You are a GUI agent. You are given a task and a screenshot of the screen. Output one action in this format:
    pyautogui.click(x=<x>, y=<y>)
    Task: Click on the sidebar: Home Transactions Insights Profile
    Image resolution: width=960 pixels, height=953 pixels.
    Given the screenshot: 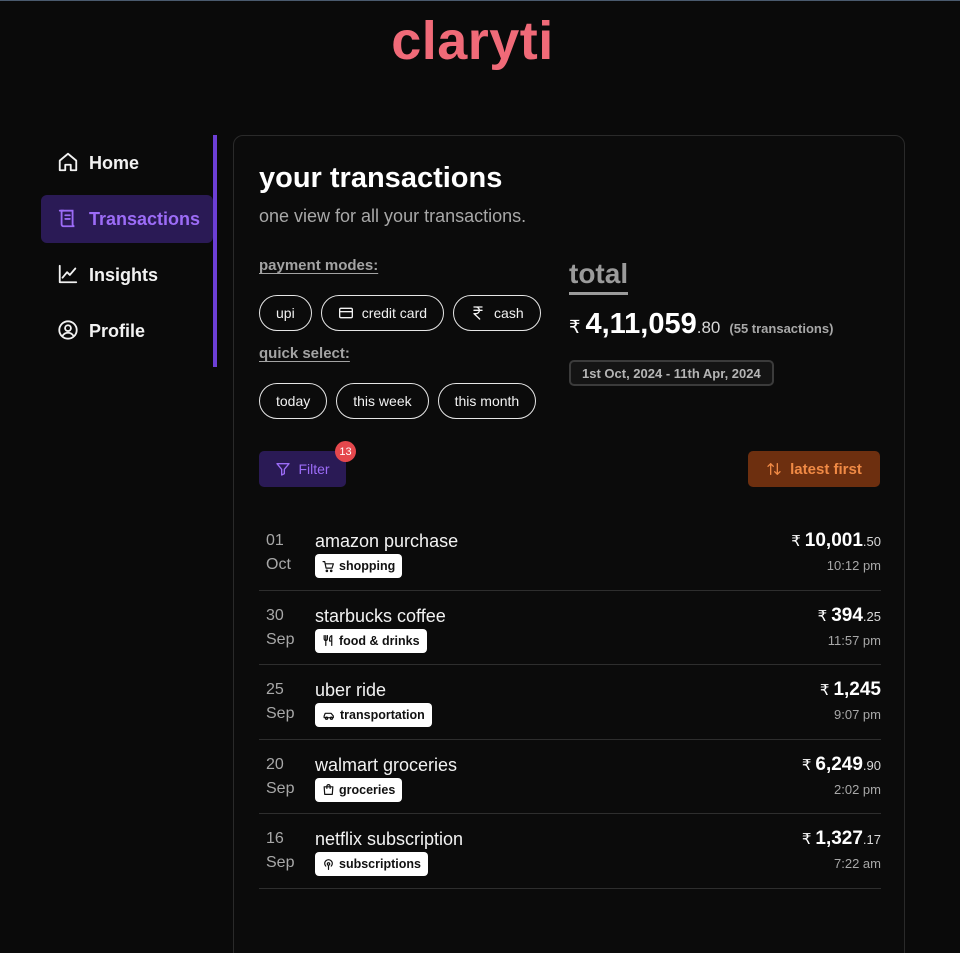 What is the action you would take?
    pyautogui.click(x=129, y=251)
    